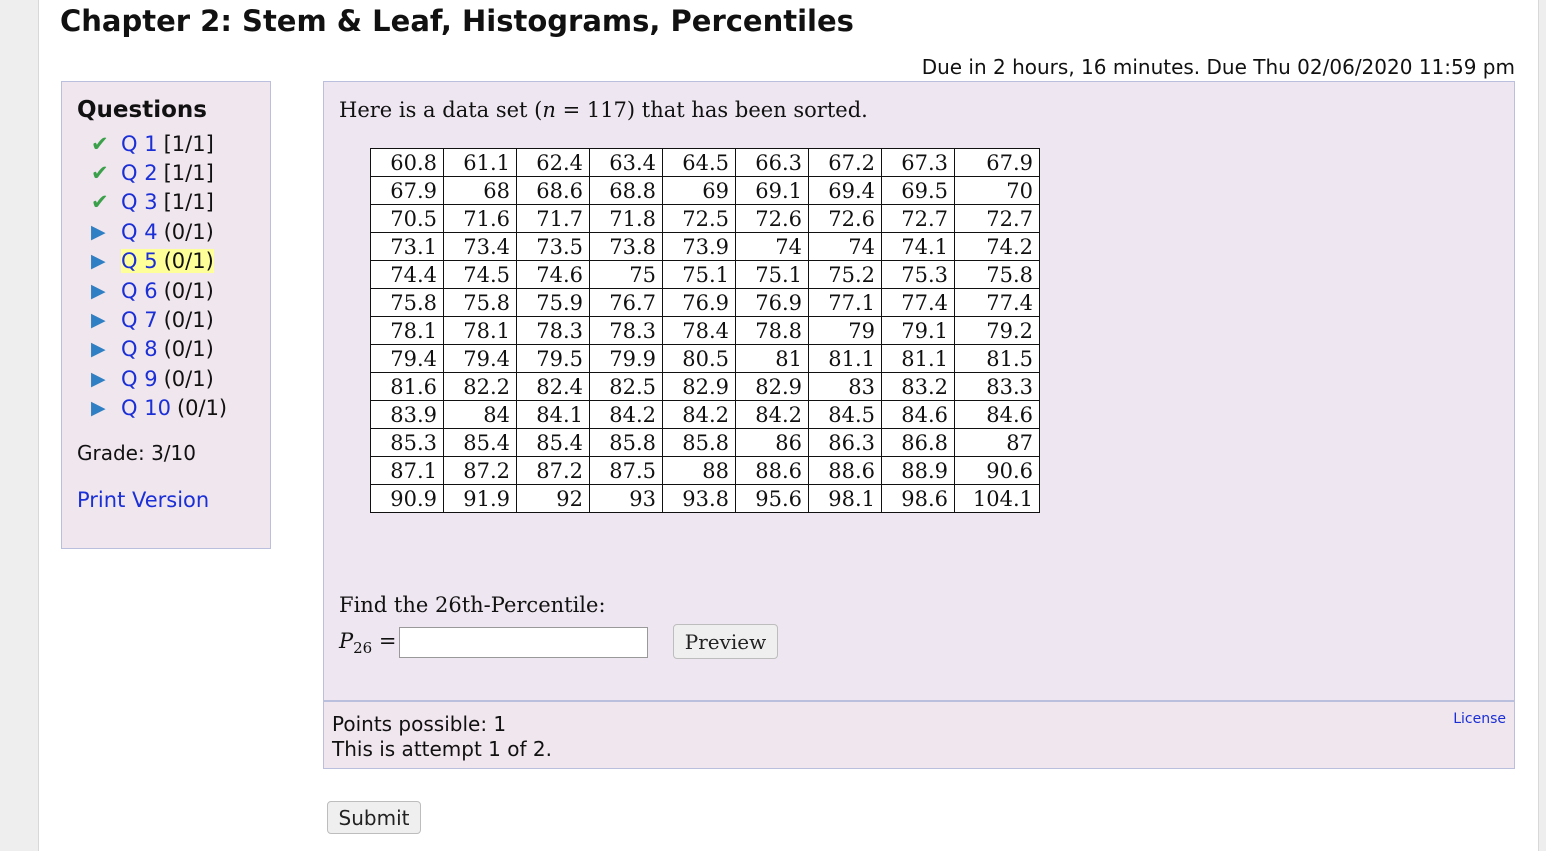 This screenshot has width=1546, height=851. What do you see at coordinates (480, 498) in the screenshot?
I see `table-cell: 91.9` at bounding box center [480, 498].